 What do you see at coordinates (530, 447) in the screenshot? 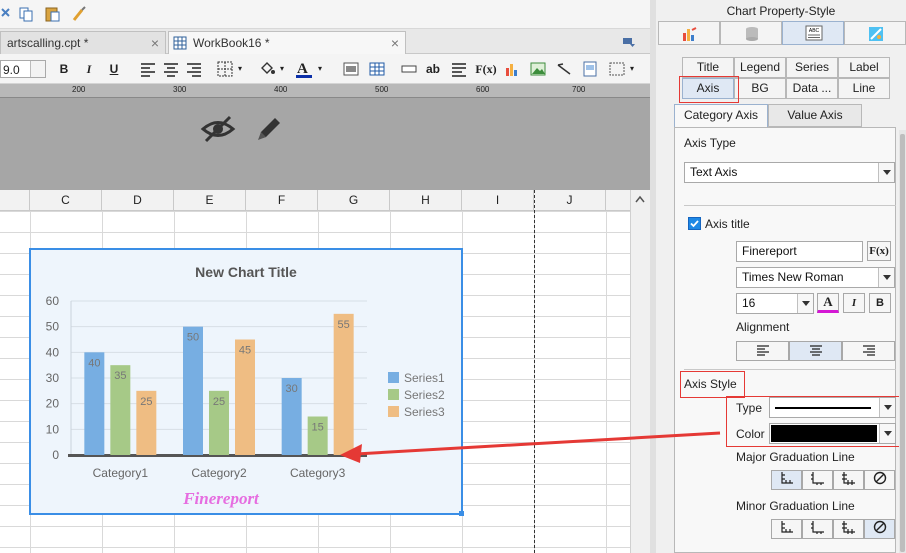
I see `annotation-arrow` at bounding box center [530, 447].